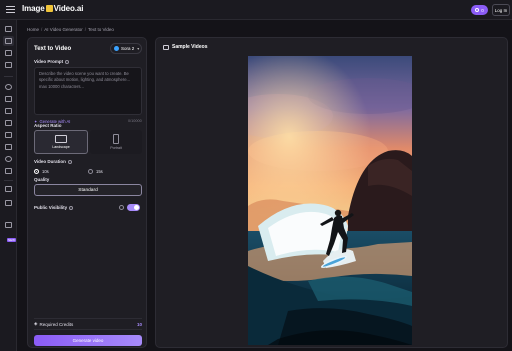 This screenshot has height=351, width=512. I want to click on brand-name-left: Image, so click(33, 8).